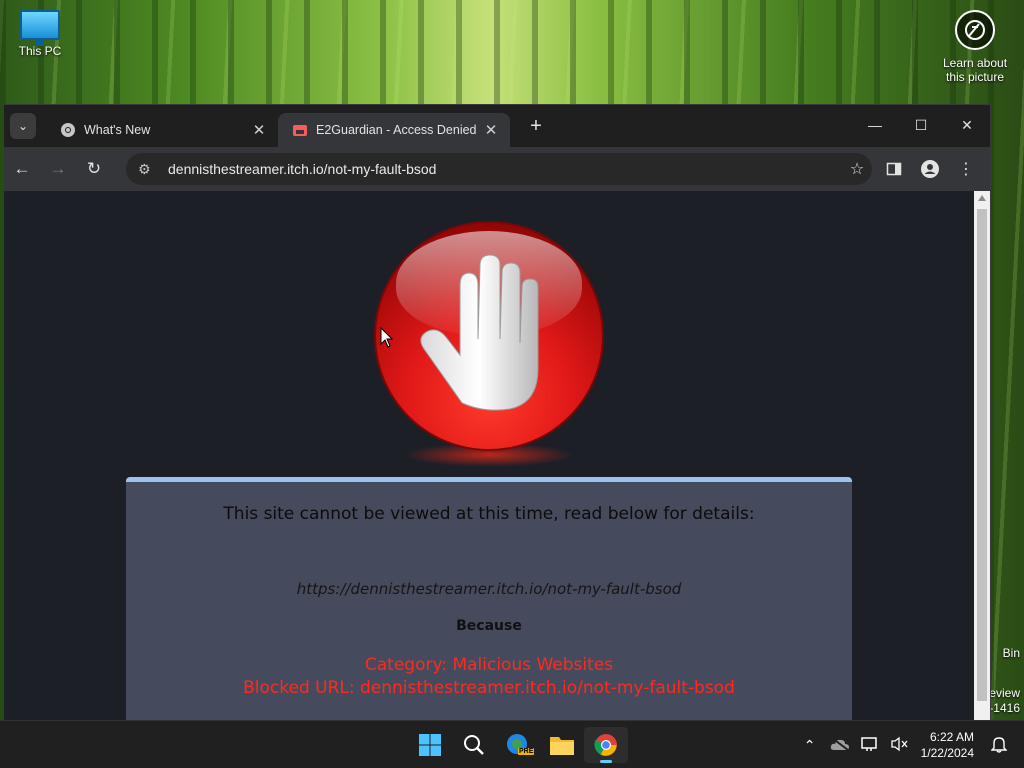  What do you see at coordinates (975, 30) in the screenshot?
I see `camera-circle-icon` at bounding box center [975, 30].